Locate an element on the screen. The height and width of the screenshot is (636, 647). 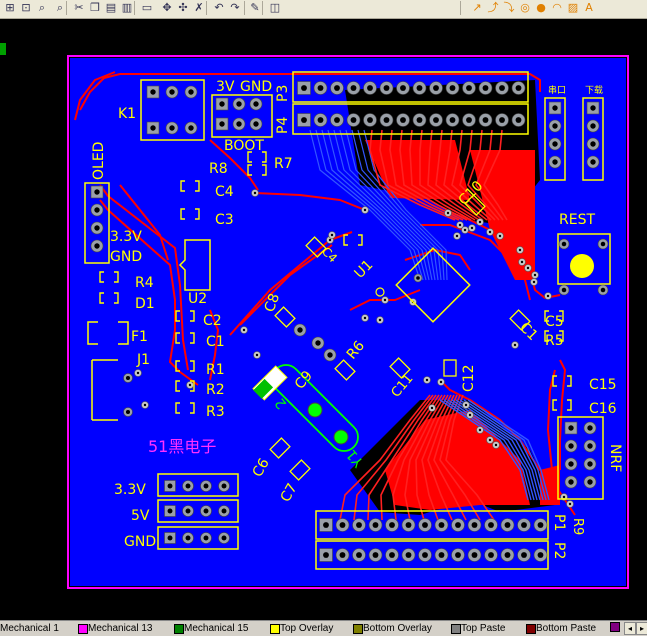
label-r2: R2 is located at coordinates (215, 390).